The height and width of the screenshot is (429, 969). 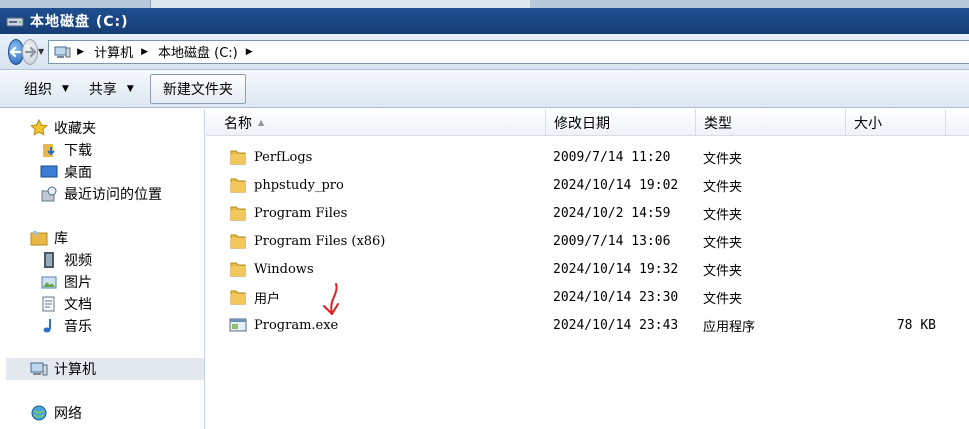 I want to click on new-folder-button: 新建文件夹, so click(x=197, y=88).